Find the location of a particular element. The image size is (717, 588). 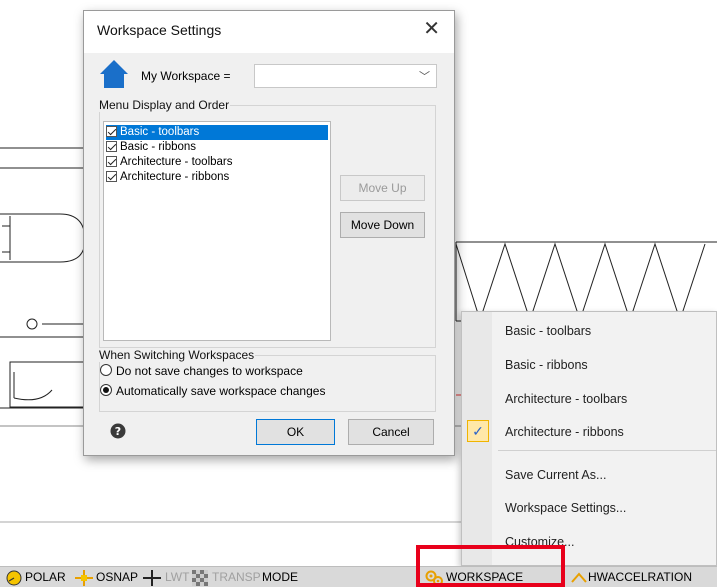

list-item: Architecture - toolbars is located at coordinates (217, 162).